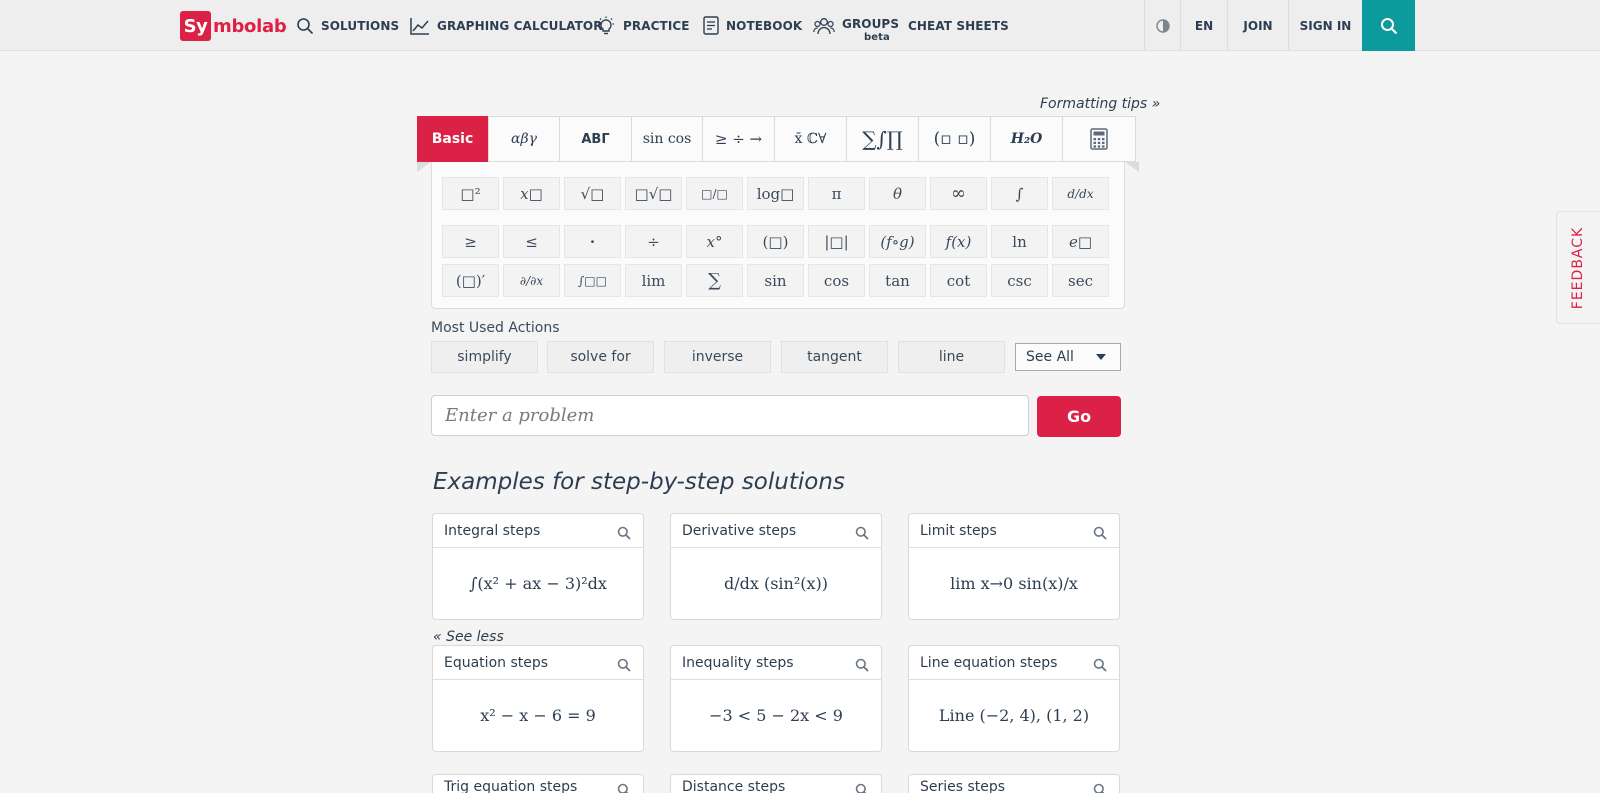 The height and width of the screenshot is (793, 1600). What do you see at coordinates (484, 357) in the screenshot?
I see `action-simplify: simplify` at bounding box center [484, 357].